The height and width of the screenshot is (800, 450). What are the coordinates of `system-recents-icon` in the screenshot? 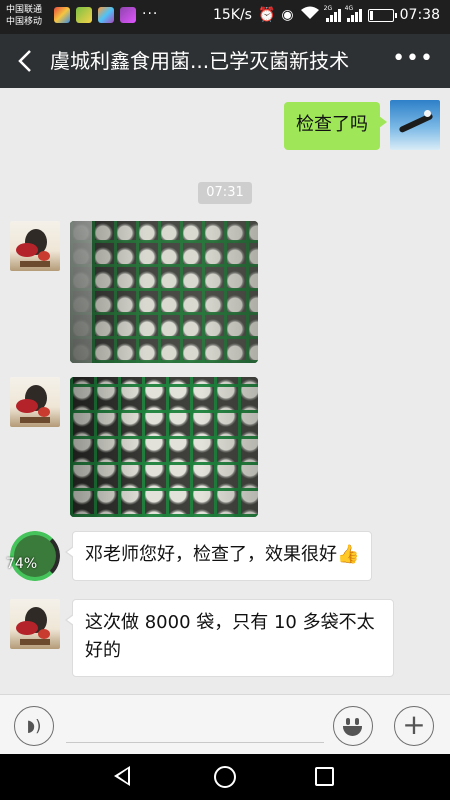 It's located at (324, 776).